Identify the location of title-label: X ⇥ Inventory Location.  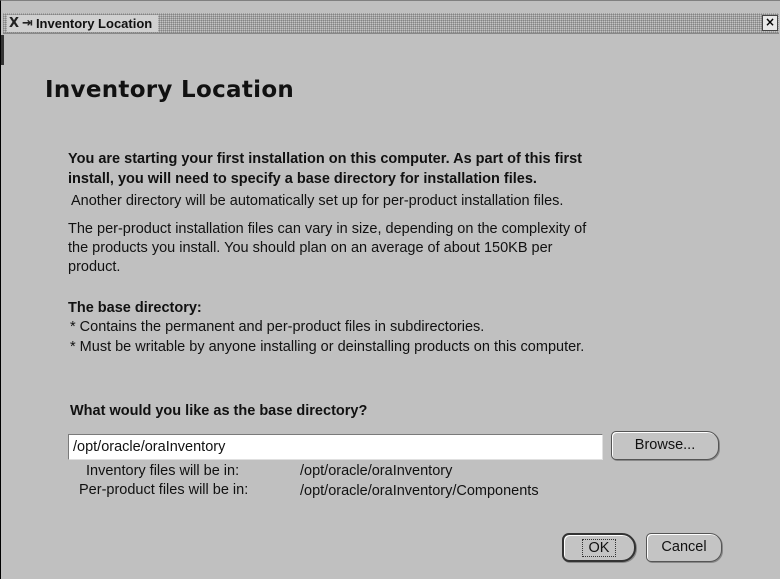
(83, 23).